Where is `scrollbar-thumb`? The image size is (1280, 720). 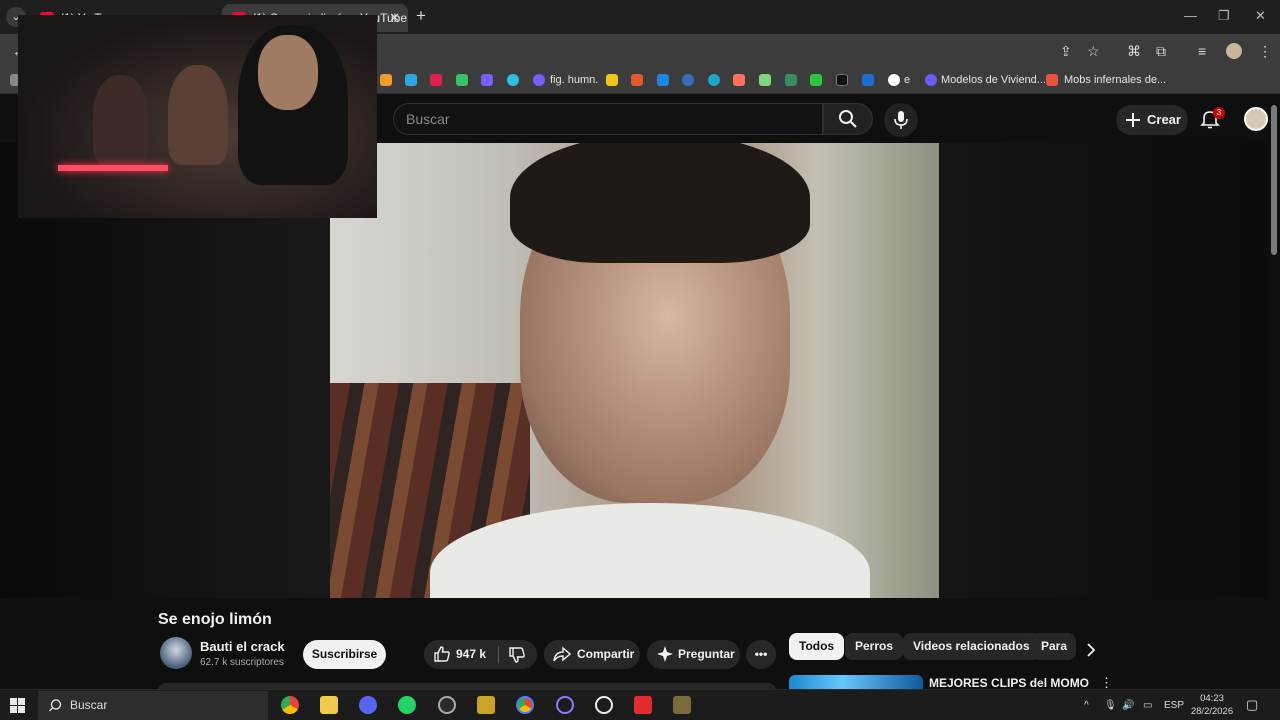 scrollbar-thumb is located at coordinates (1274, 180).